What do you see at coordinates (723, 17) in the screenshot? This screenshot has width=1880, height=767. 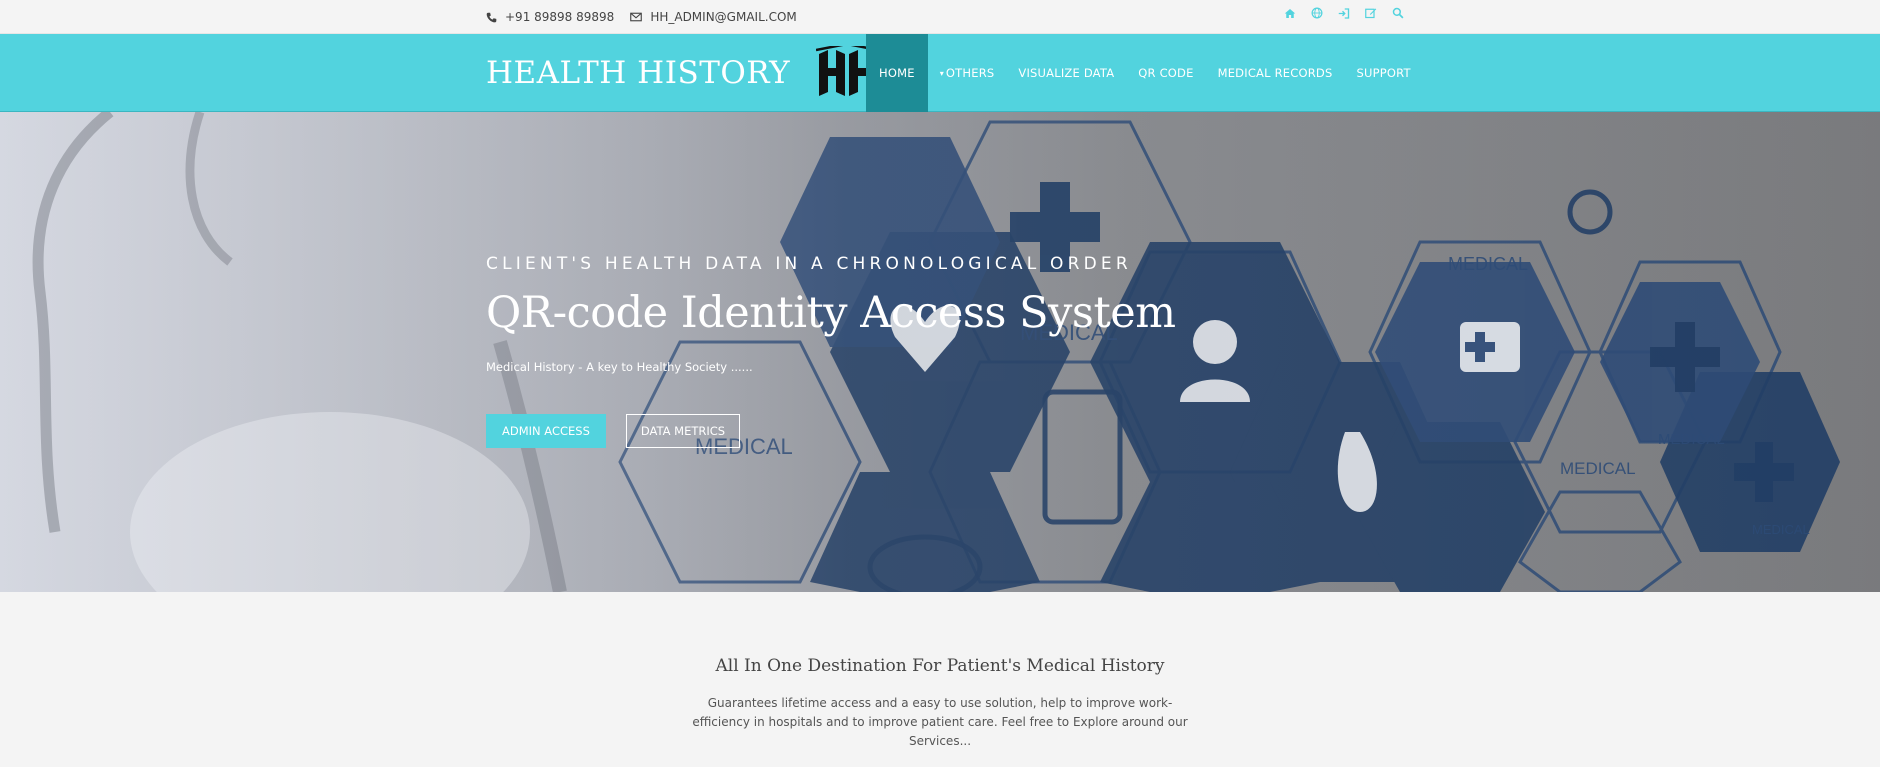 I see `email-address: HH_ADMIN@GMAIL.COM` at bounding box center [723, 17].